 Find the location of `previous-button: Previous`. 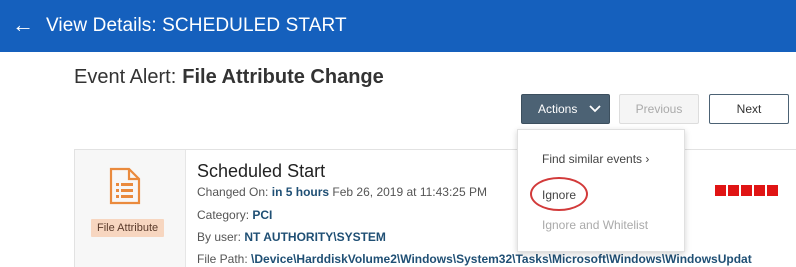

previous-button: Previous is located at coordinates (659, 109).